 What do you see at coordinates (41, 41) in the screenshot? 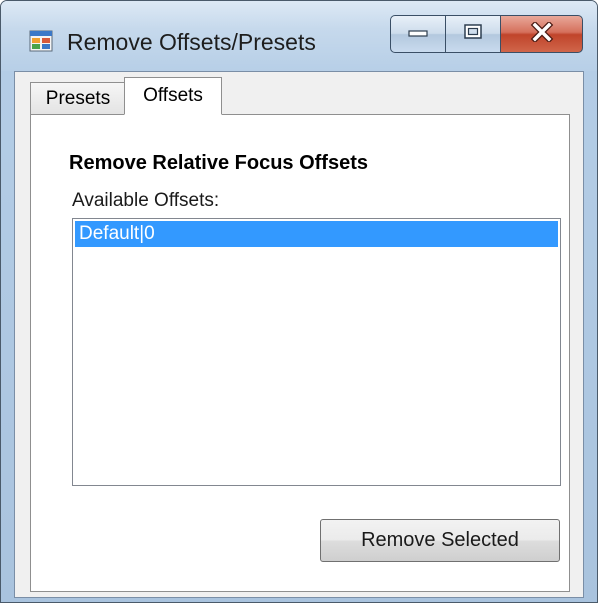
I see `application-window-icon` at bounding box center [41, 41].